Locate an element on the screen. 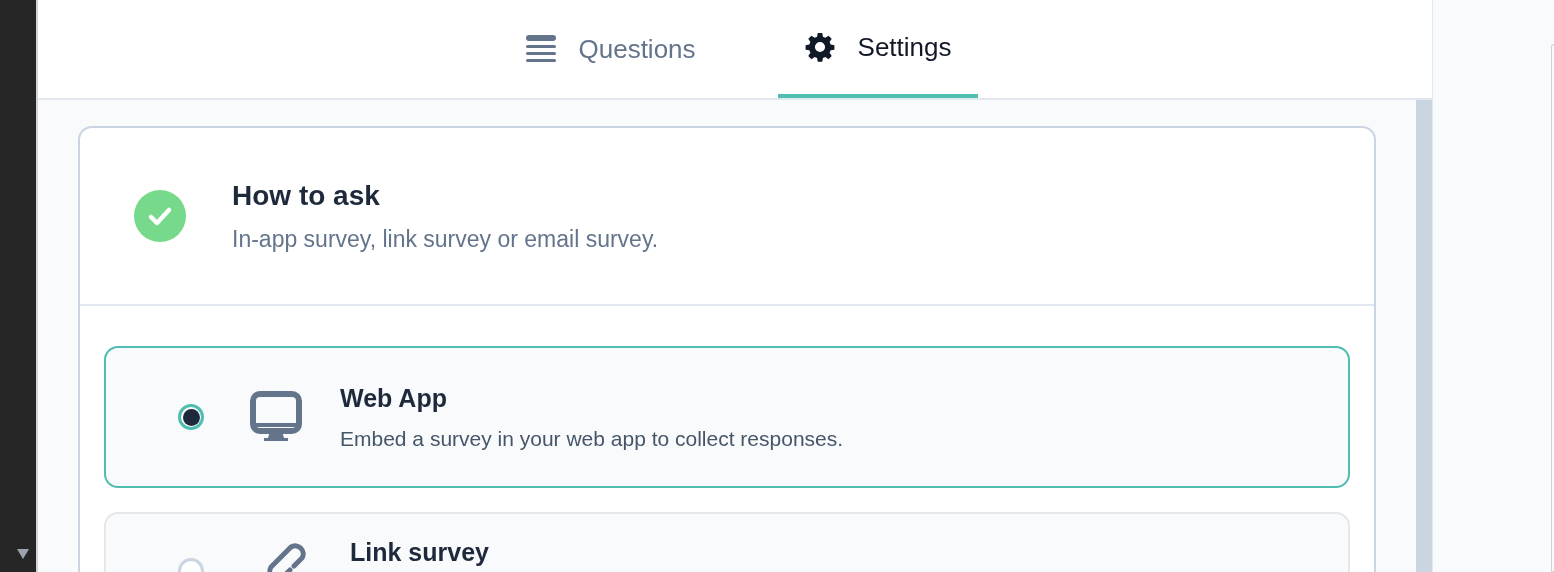  settings-icon is located at coordinates (819, 47).